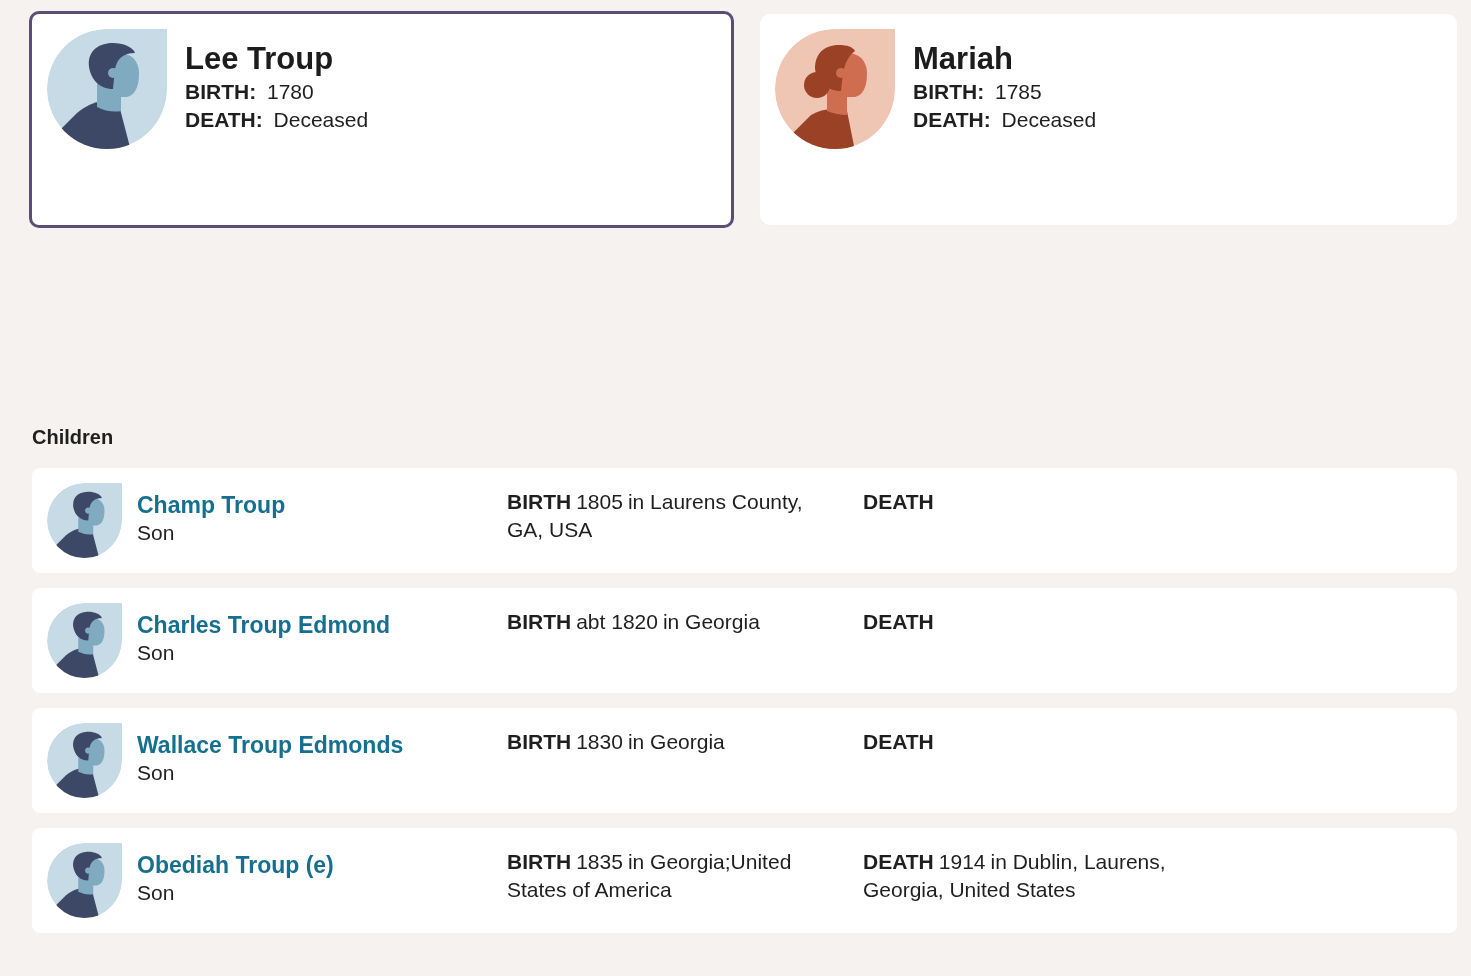 This screenshot has height=976, width=1471. I want to click on birth-fact: BIRTH: 1785, so click(978, 92).